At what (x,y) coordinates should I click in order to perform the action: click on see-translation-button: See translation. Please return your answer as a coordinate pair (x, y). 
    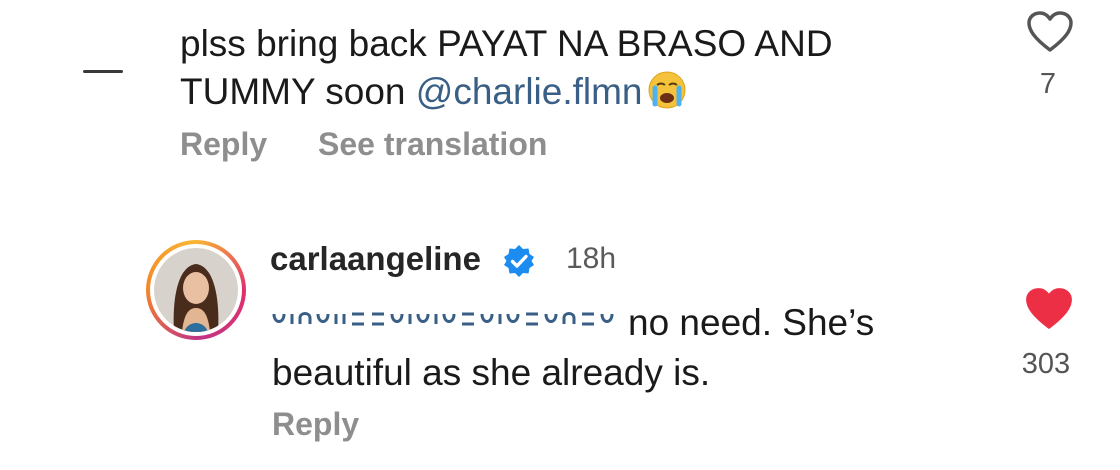
    Looking at the image, I should click on (432, 144).